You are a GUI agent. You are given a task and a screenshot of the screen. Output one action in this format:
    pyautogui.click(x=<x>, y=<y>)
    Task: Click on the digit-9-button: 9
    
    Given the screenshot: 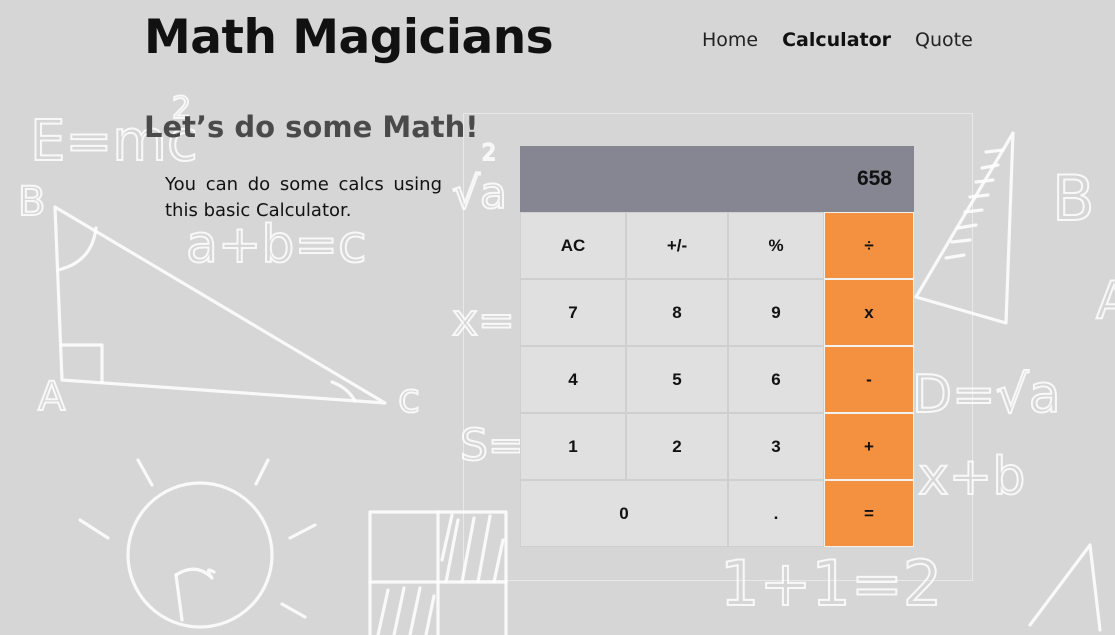 What is the action you would take?
    pyautogui.click(x=776, y=312)
    